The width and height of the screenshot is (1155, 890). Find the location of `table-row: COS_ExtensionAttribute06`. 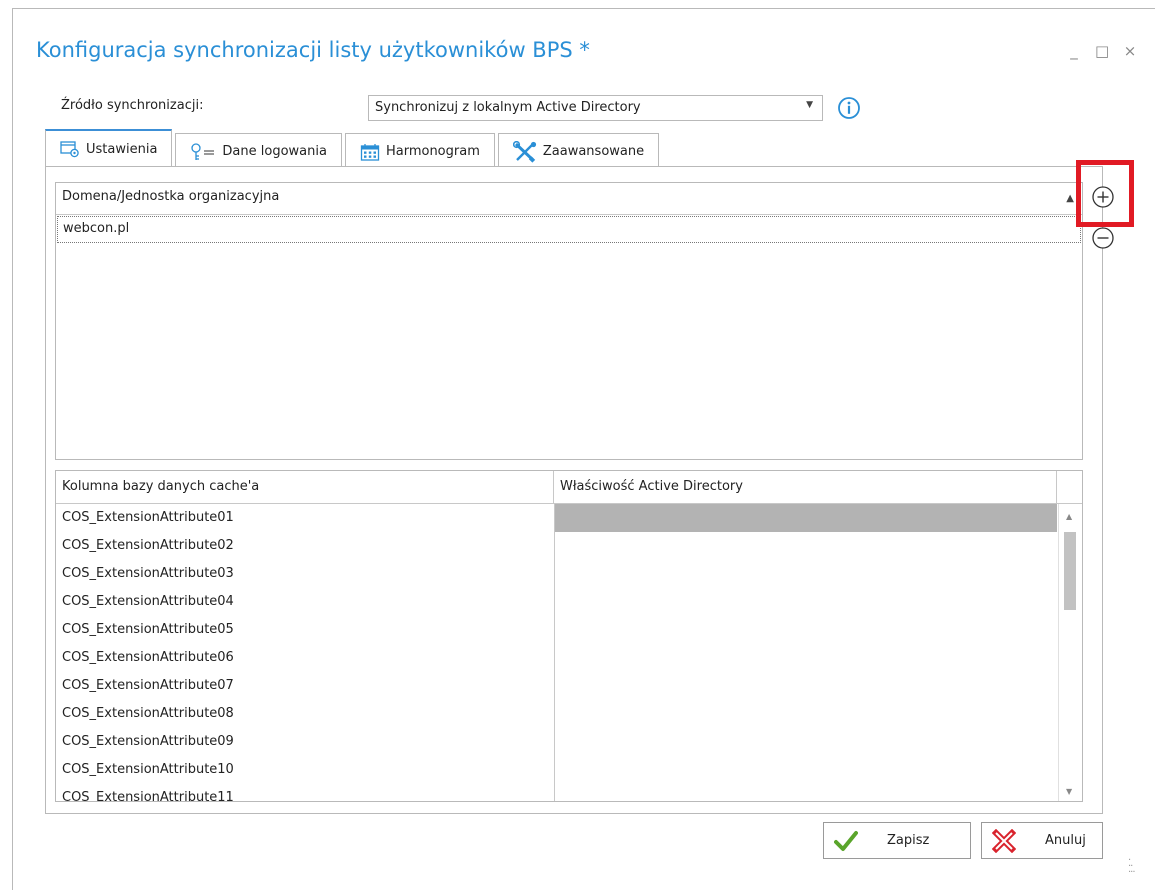

table-row: COS_ExtensionAttribute06 is located at coordinates (305, 658).